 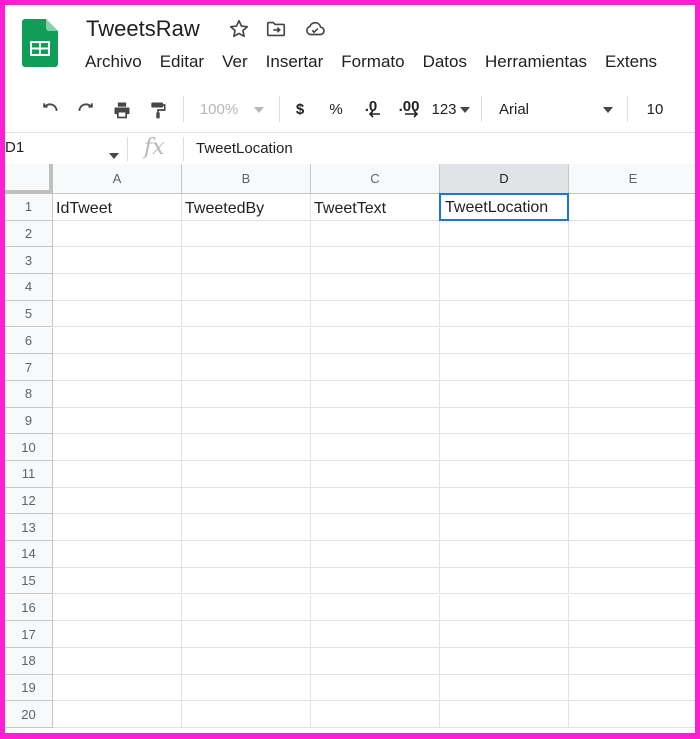 What do you see at coordinates (504, 261) in the screenshot?
I see `cell-d3` at bounding box center [504, 261].